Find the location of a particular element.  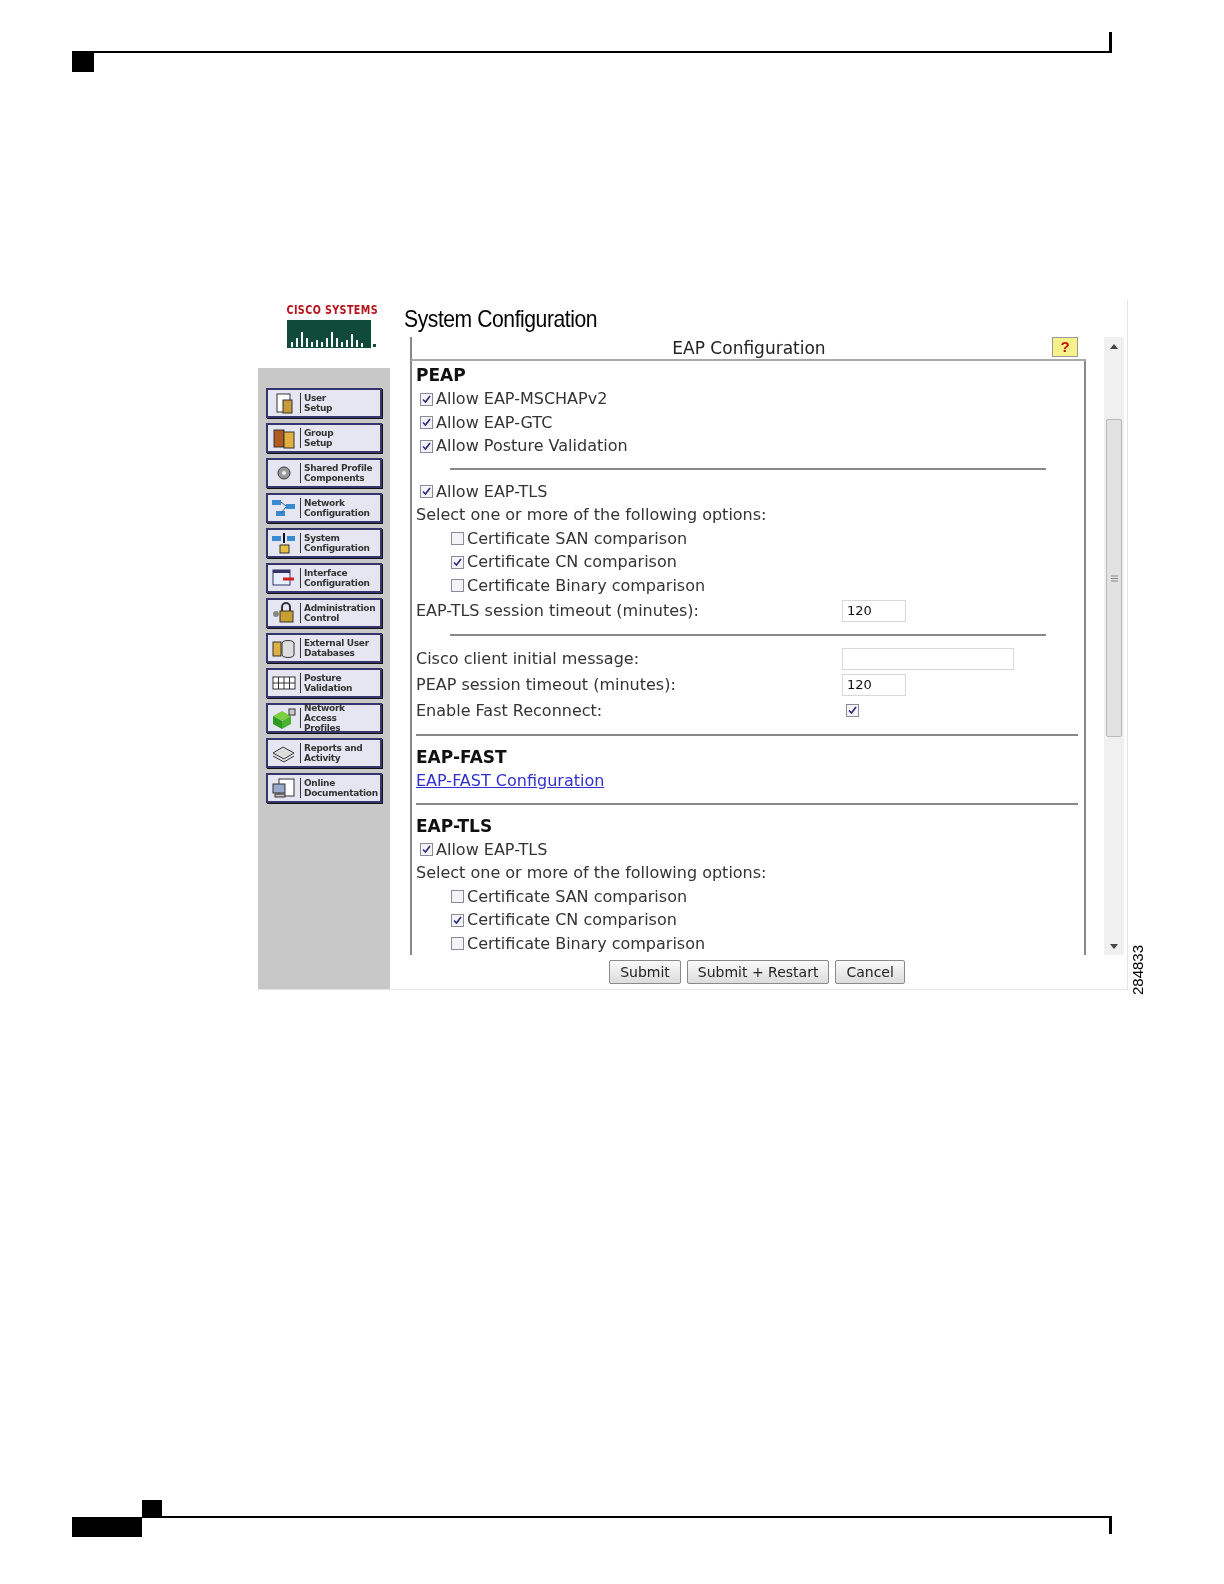

nav-button: Interface Configuration is located at coordinates (324, 578).